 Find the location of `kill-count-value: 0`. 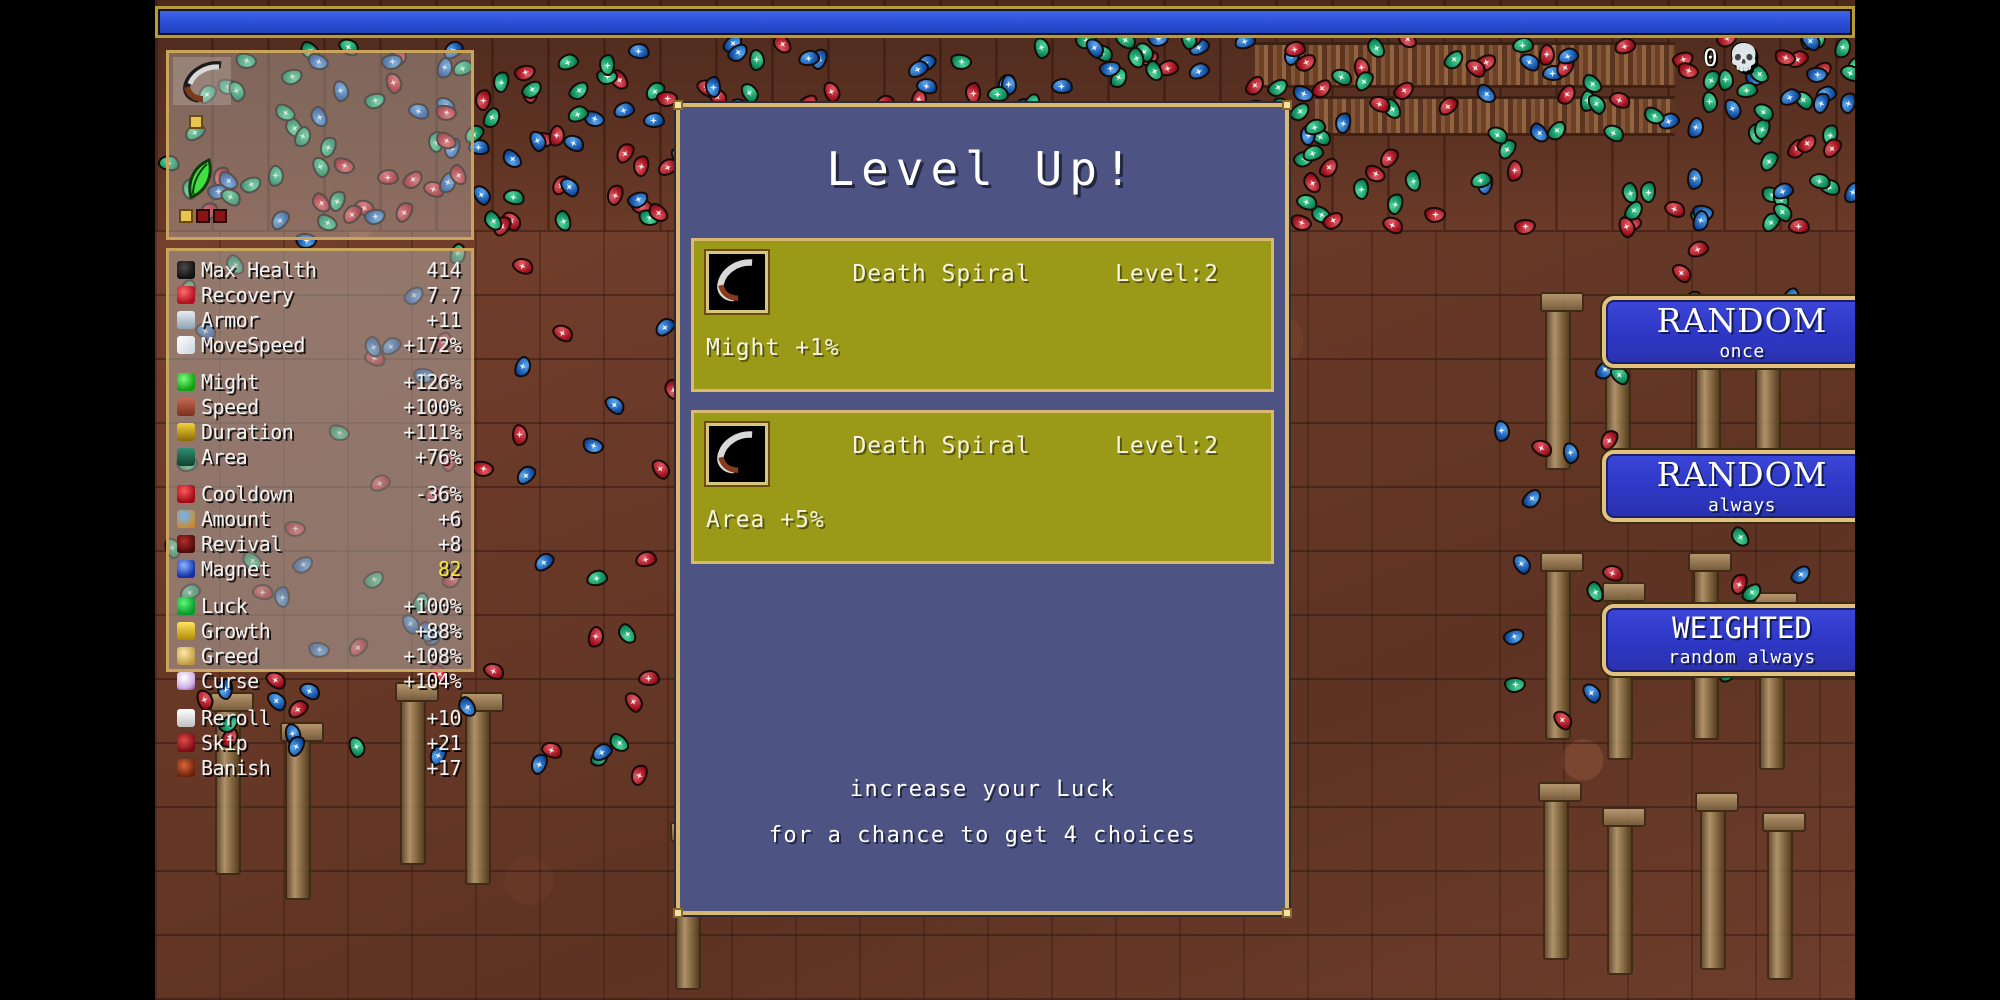

kill-count-value: 0 is located at coordinates (1710, 58).